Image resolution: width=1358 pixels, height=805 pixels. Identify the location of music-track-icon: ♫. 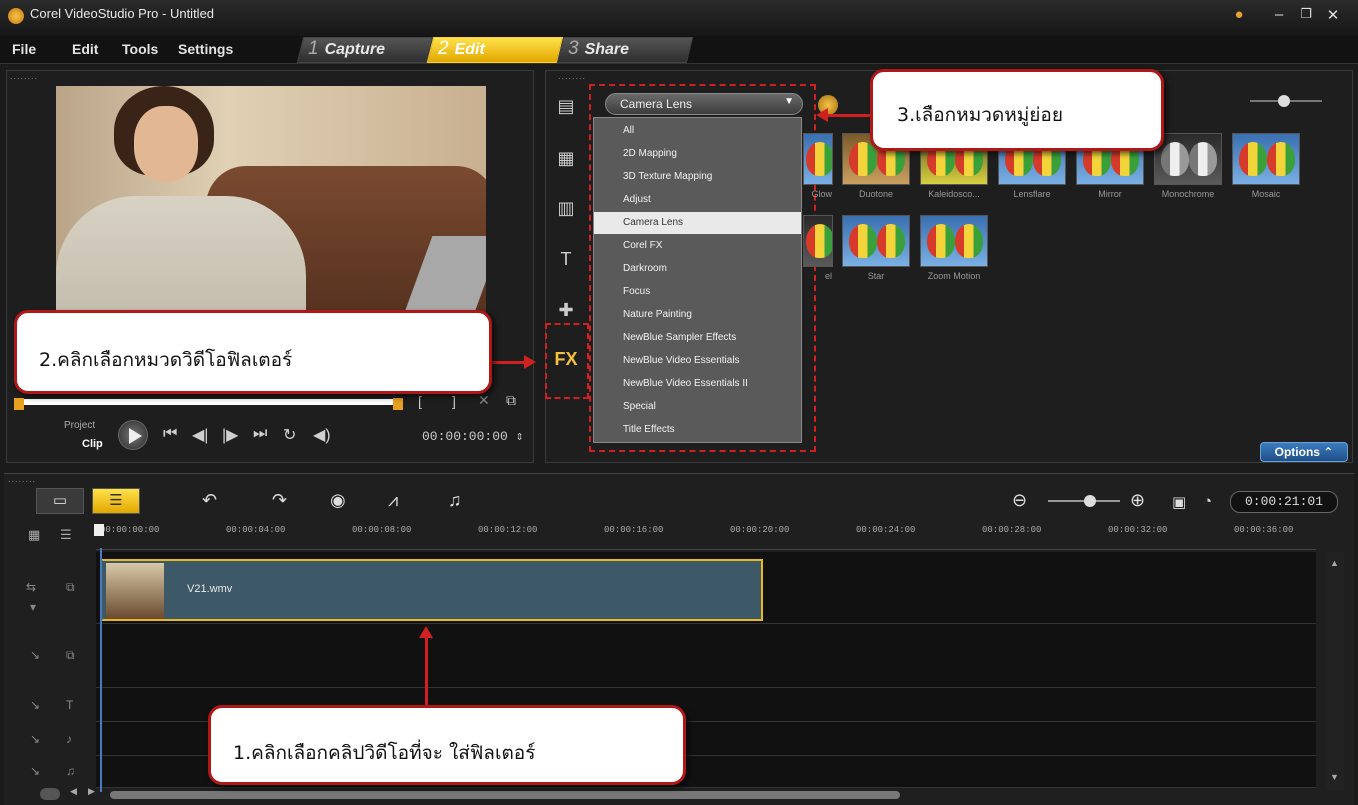
(70, 771).